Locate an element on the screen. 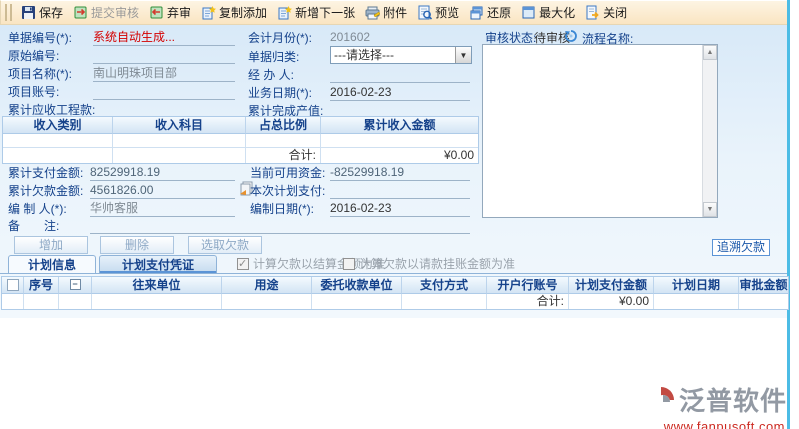 Image resolution: width=799 pixels, height=429 pixels. orig-no-label: 原始编号: is located at coordinates (34, 56).